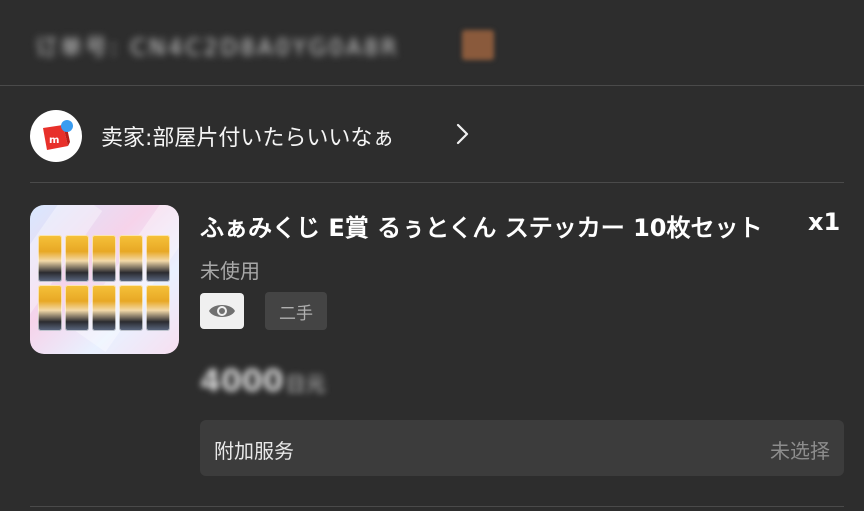 The image size is (864, 511). I want to click on addon-label: 附加服务, so click(254, 451).